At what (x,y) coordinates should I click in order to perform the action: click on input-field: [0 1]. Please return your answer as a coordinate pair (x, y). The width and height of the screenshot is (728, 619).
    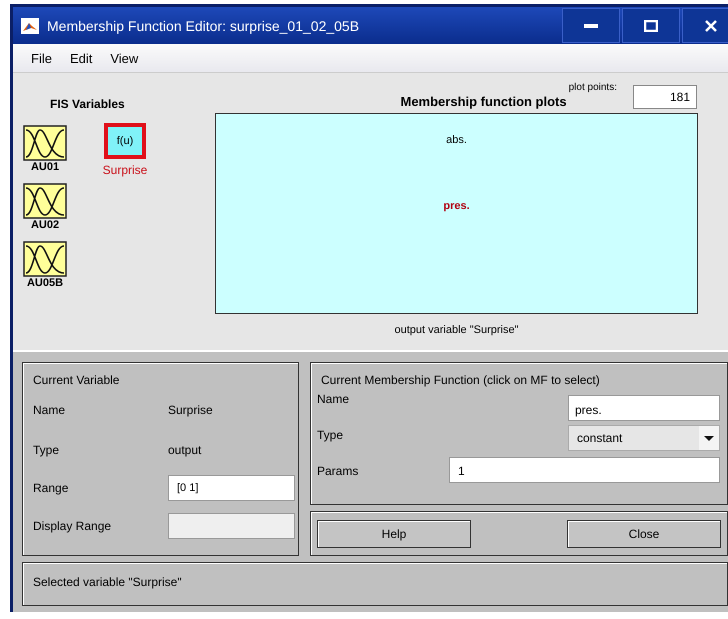
    Looking at the image, I should click on (231, 488).